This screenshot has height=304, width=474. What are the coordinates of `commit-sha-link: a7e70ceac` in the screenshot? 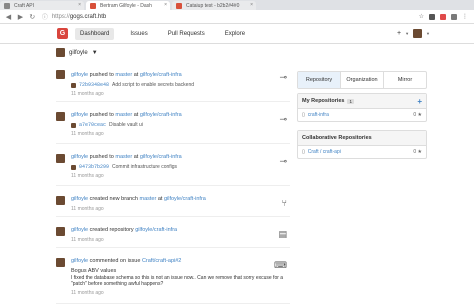 It's located at (92, 125).